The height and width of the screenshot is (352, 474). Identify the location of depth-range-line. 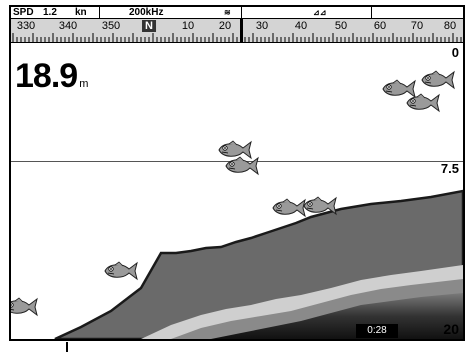
(237, 161).